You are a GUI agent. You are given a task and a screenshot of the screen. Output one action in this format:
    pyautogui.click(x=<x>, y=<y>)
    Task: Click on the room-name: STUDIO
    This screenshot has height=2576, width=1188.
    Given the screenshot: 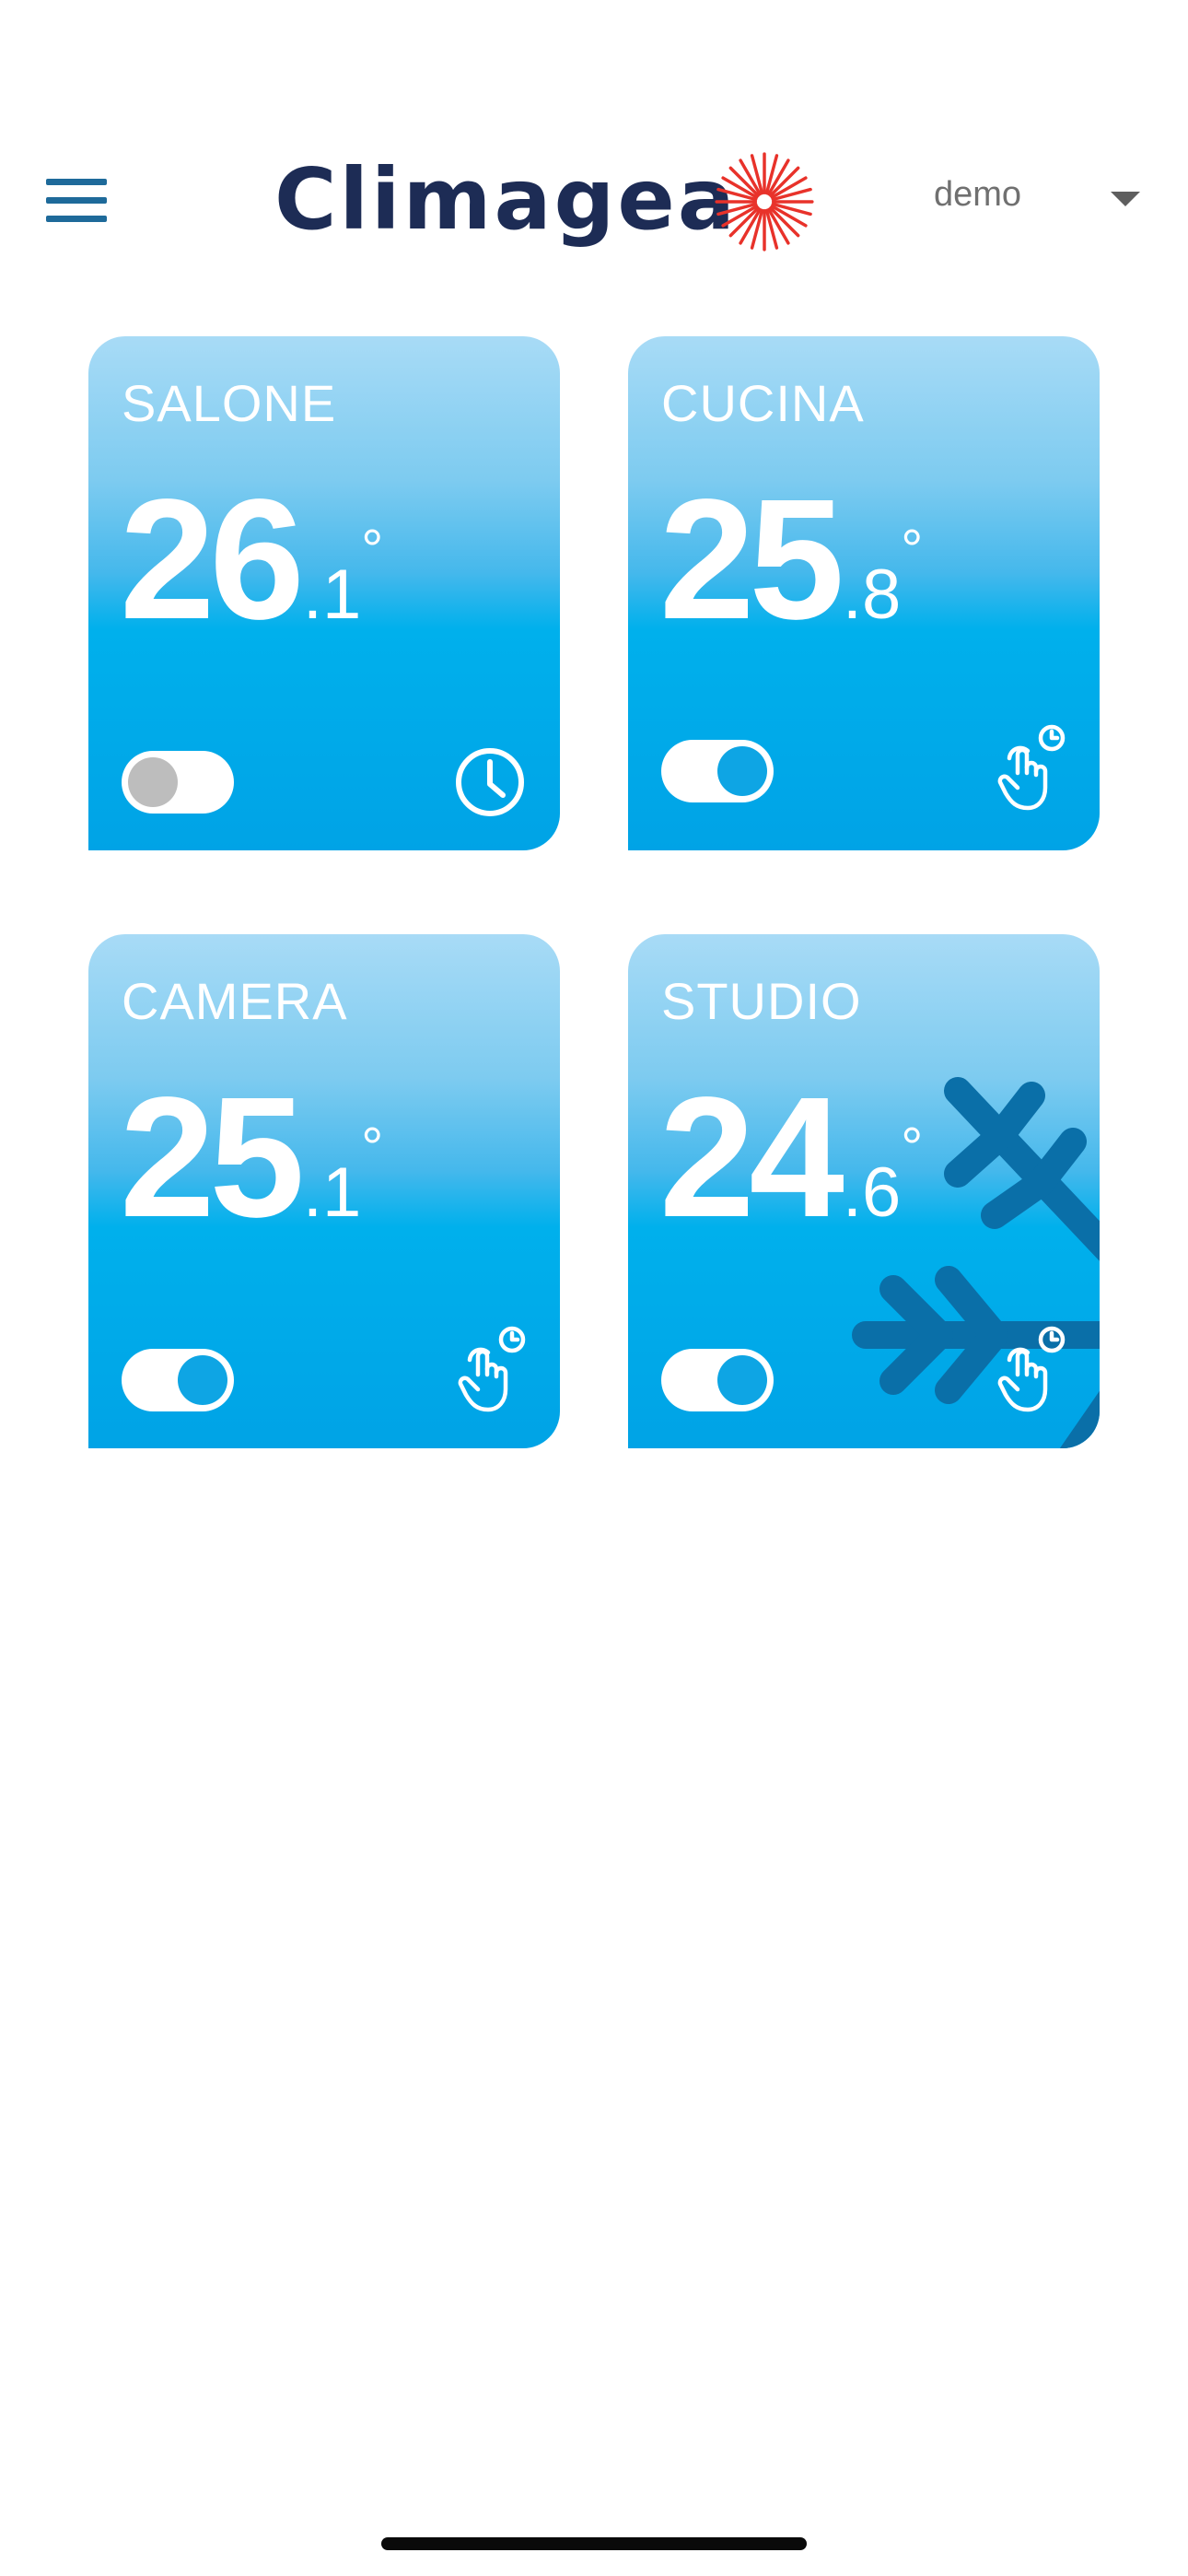 What is the action you would take?
    pyautogui.click(x=761, y=1001)
    